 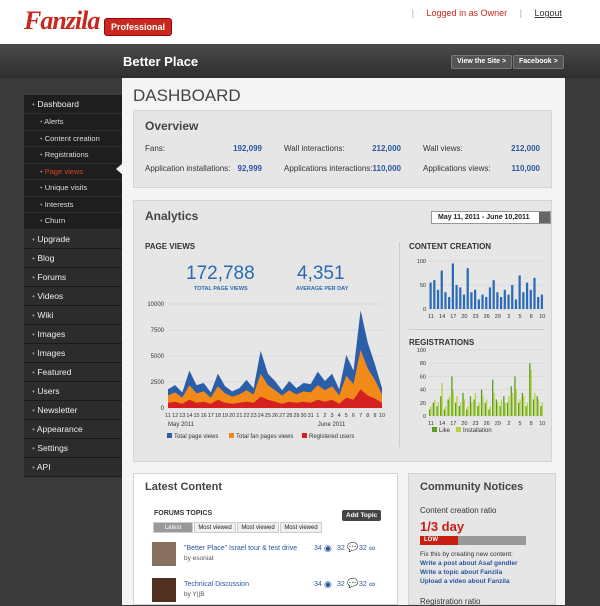 I want to click on sidebar-item-forums: Forums, so click(x=73, y=277).